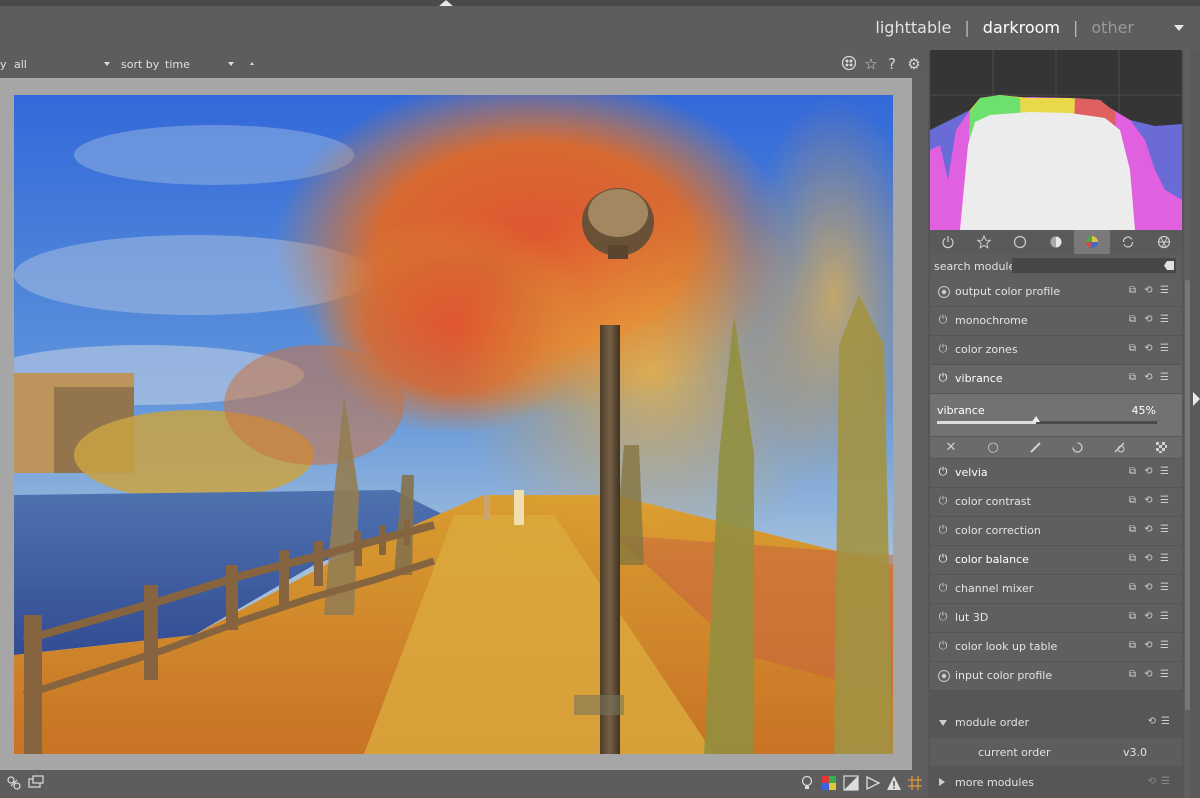 The height and width of the screenshot is (798, 1200). Describe the element at coordinates (1021, 27) in the screenshot. I see `view-darkroom: darkroom` at that location.